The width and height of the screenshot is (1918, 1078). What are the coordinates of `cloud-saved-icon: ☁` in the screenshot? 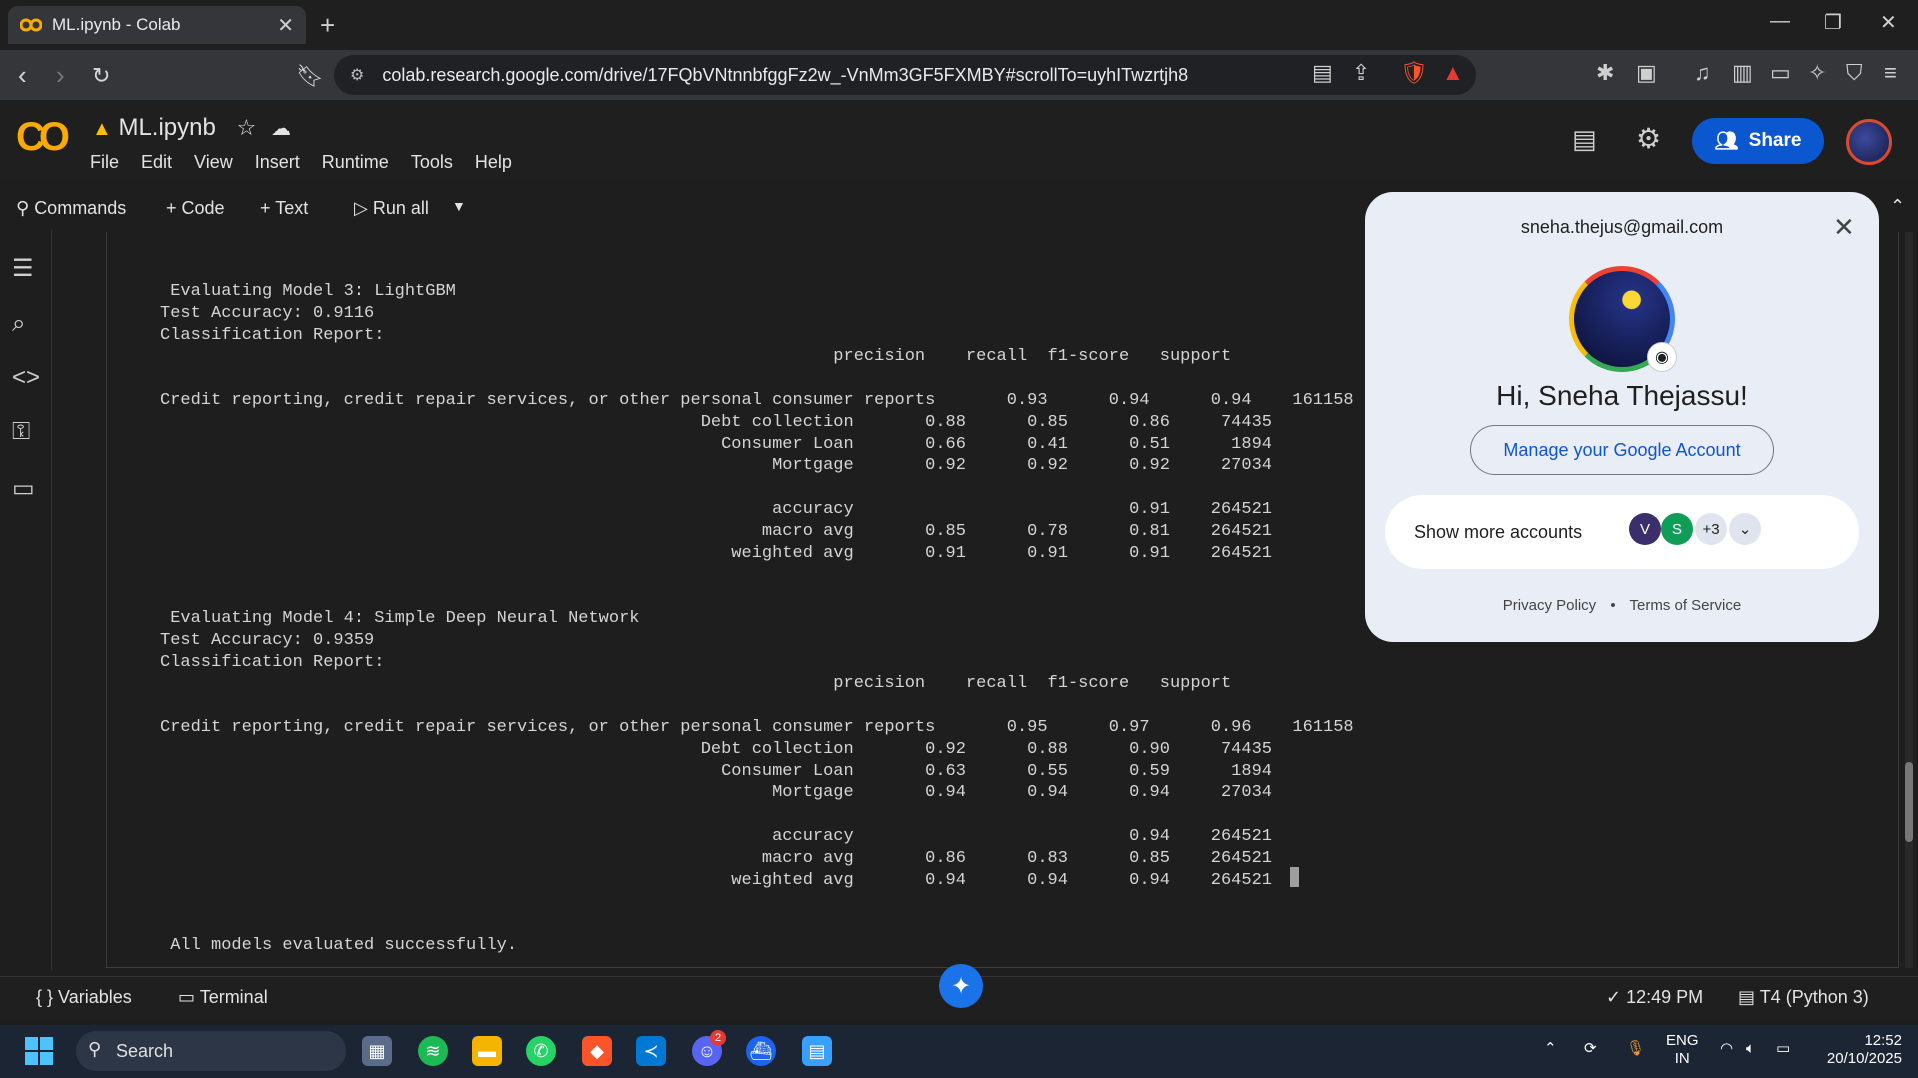 It's located at (280, 129).